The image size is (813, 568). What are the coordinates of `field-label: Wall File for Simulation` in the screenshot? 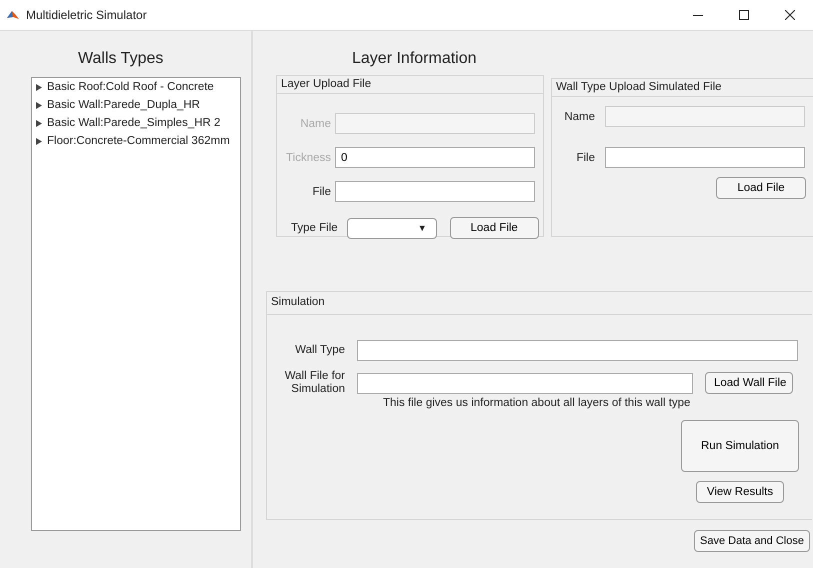 It's located at (314, 383).